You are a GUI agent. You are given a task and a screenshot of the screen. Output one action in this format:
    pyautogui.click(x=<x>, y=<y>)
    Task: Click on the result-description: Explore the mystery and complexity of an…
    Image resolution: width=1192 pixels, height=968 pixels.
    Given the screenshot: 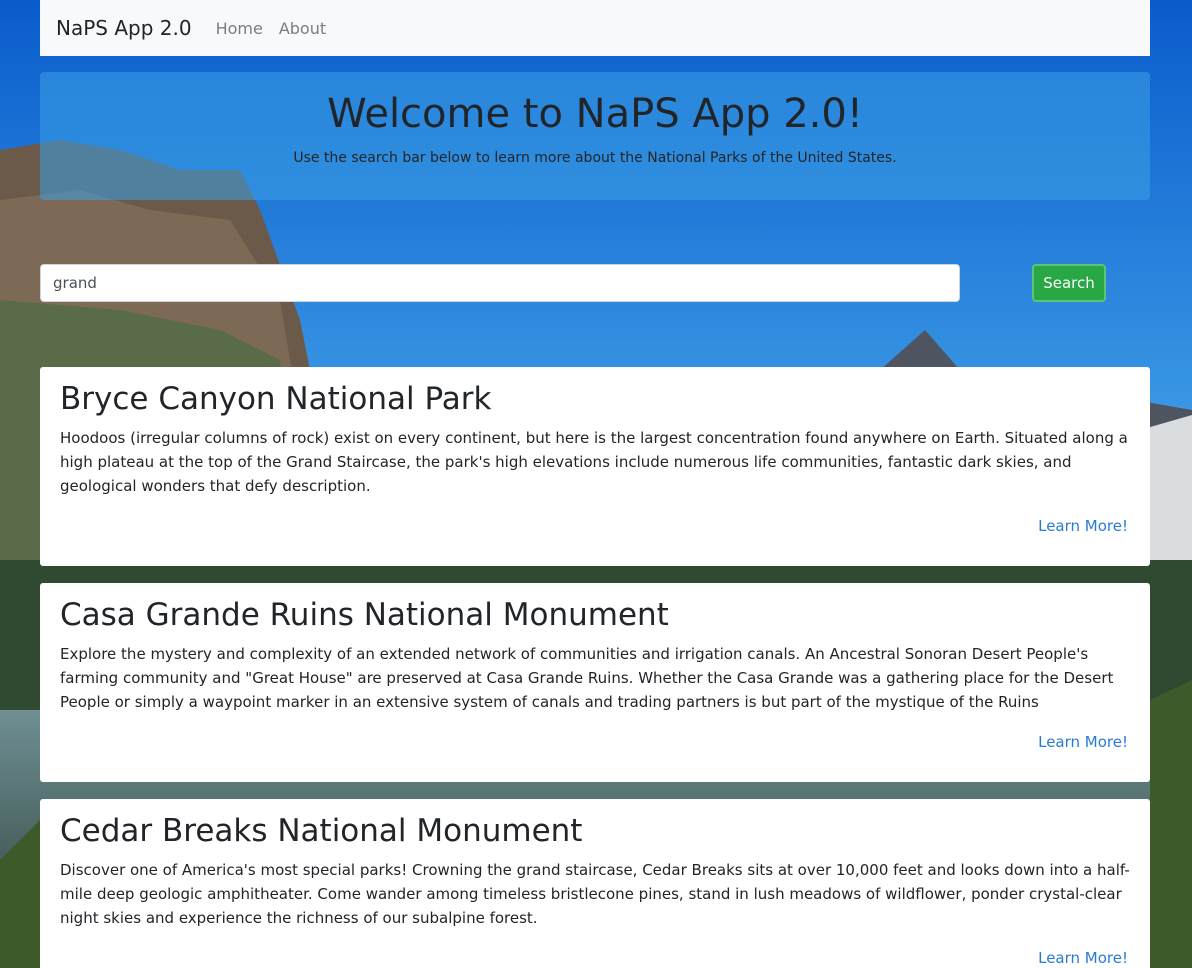 What is the action you would take?
    pyautogui.click(x=587, y=678)
    